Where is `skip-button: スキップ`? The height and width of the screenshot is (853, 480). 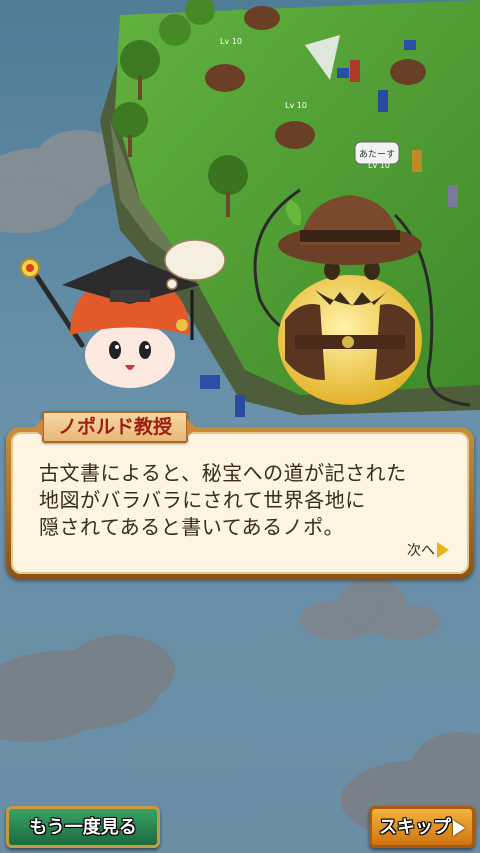
skip-button: スキップ is located at coordinates (422, 827).